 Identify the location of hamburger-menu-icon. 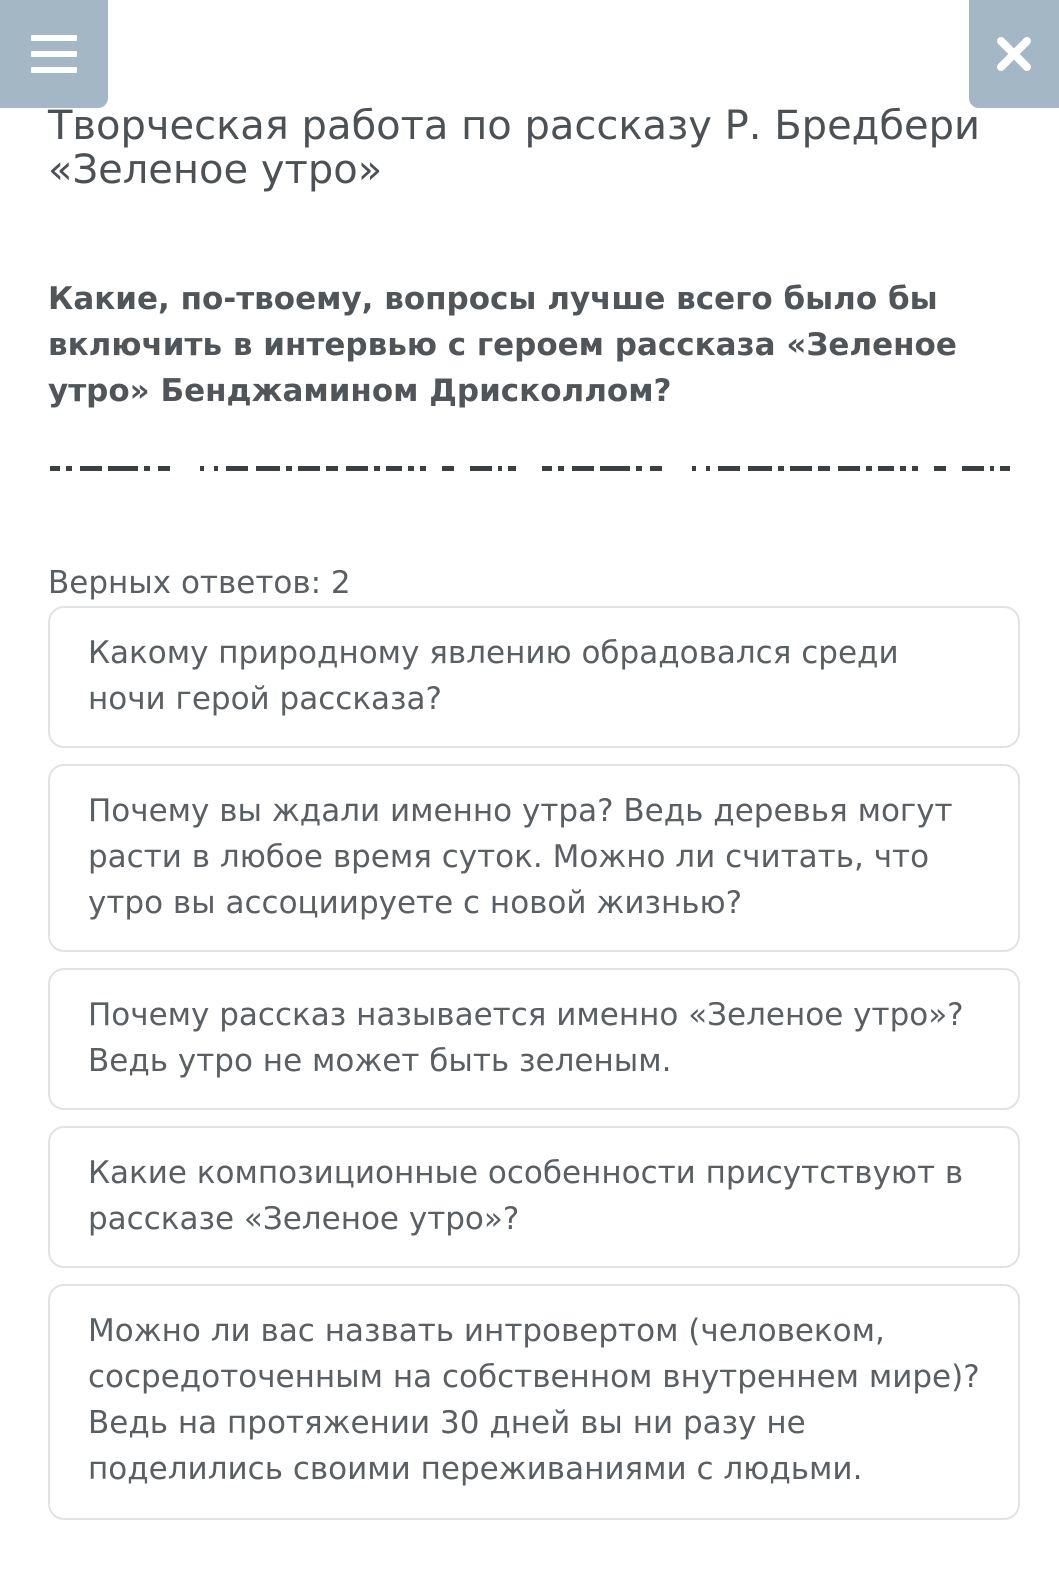
(54, 54).